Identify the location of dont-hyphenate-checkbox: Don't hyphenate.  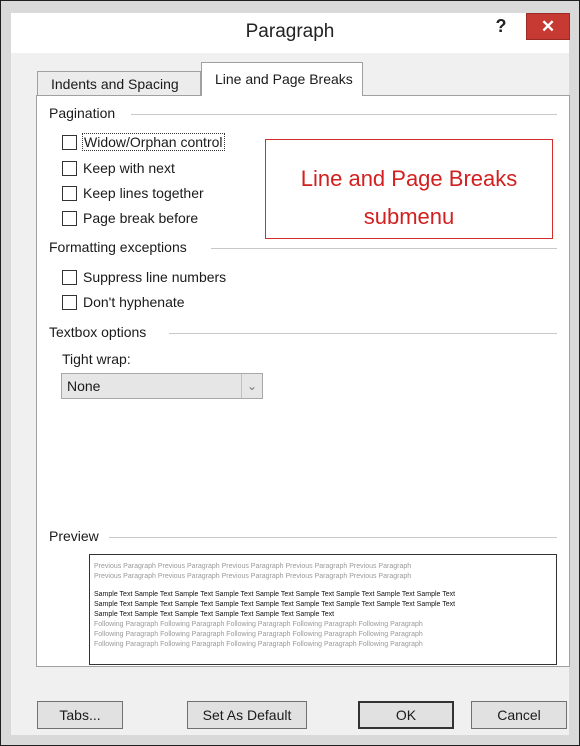
(123, 302).